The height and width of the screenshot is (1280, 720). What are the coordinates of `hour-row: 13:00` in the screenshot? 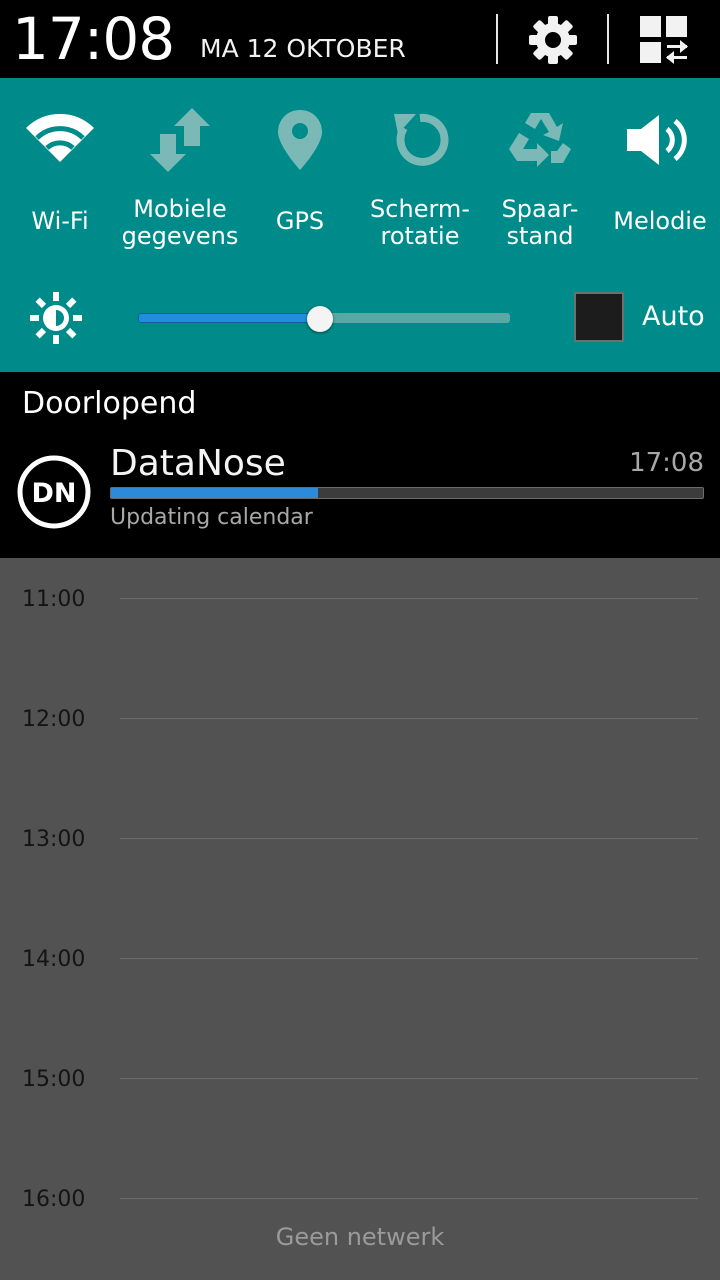 It's located at (360, 858).